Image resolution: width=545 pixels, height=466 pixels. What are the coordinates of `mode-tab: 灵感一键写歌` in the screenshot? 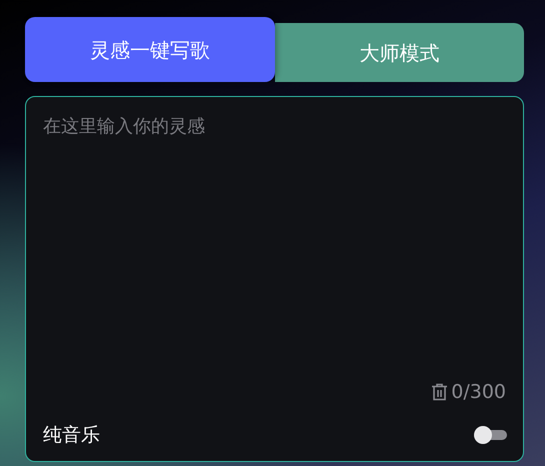 It's located at (149, 49).